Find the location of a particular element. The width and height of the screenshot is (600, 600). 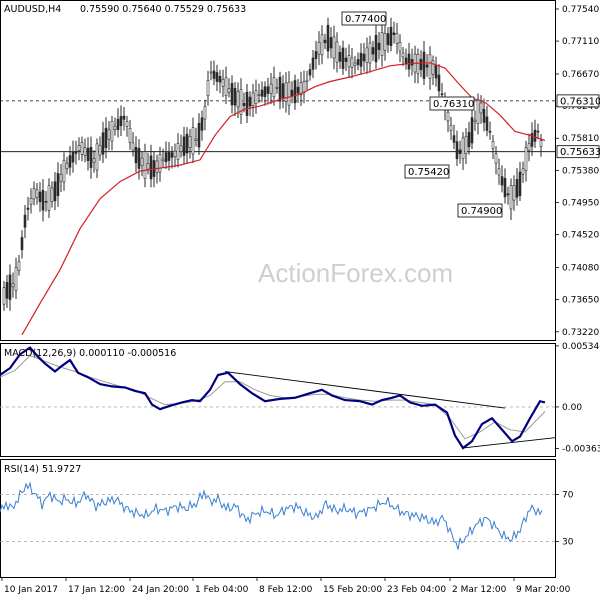

price-header-symbol: AUDUSD,H4 is located at coordinates (32, 9).